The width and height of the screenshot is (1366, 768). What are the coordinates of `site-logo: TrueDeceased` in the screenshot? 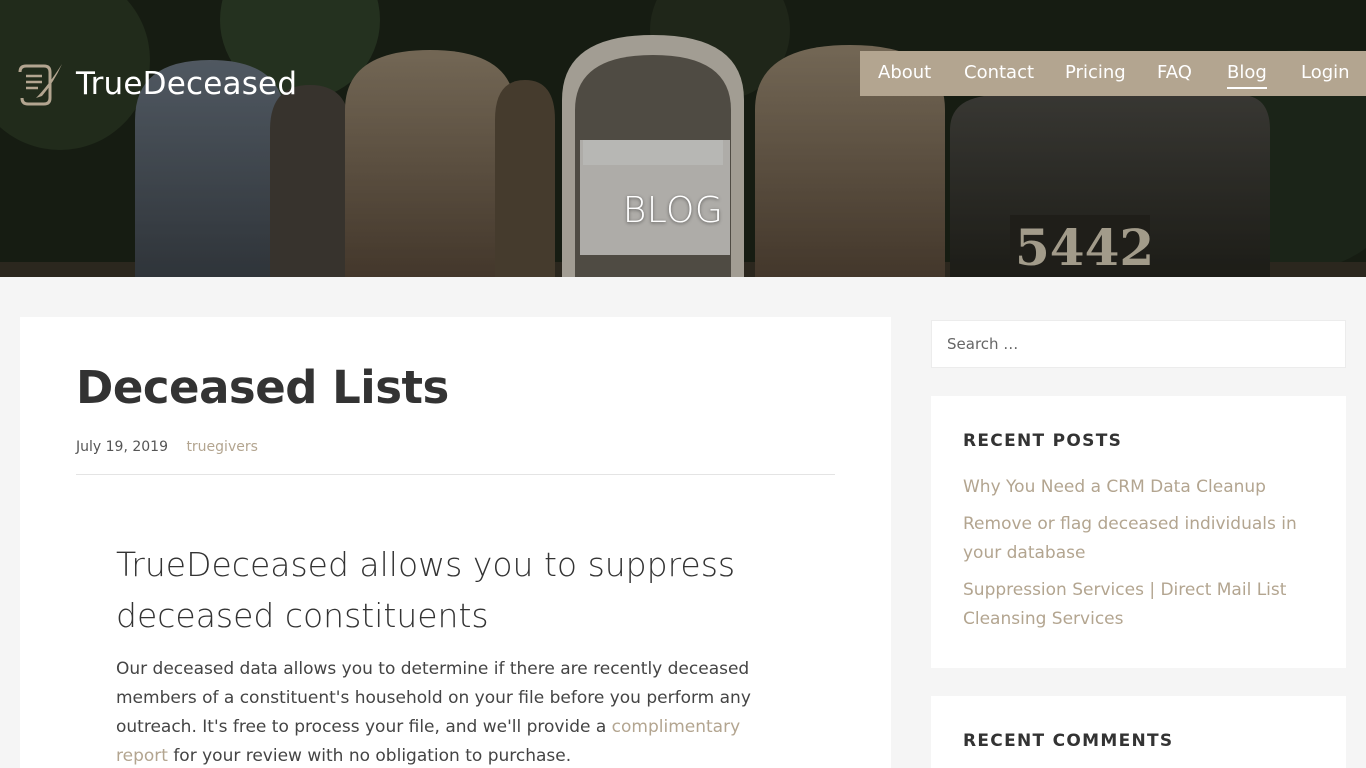 It's located at (155, 84).